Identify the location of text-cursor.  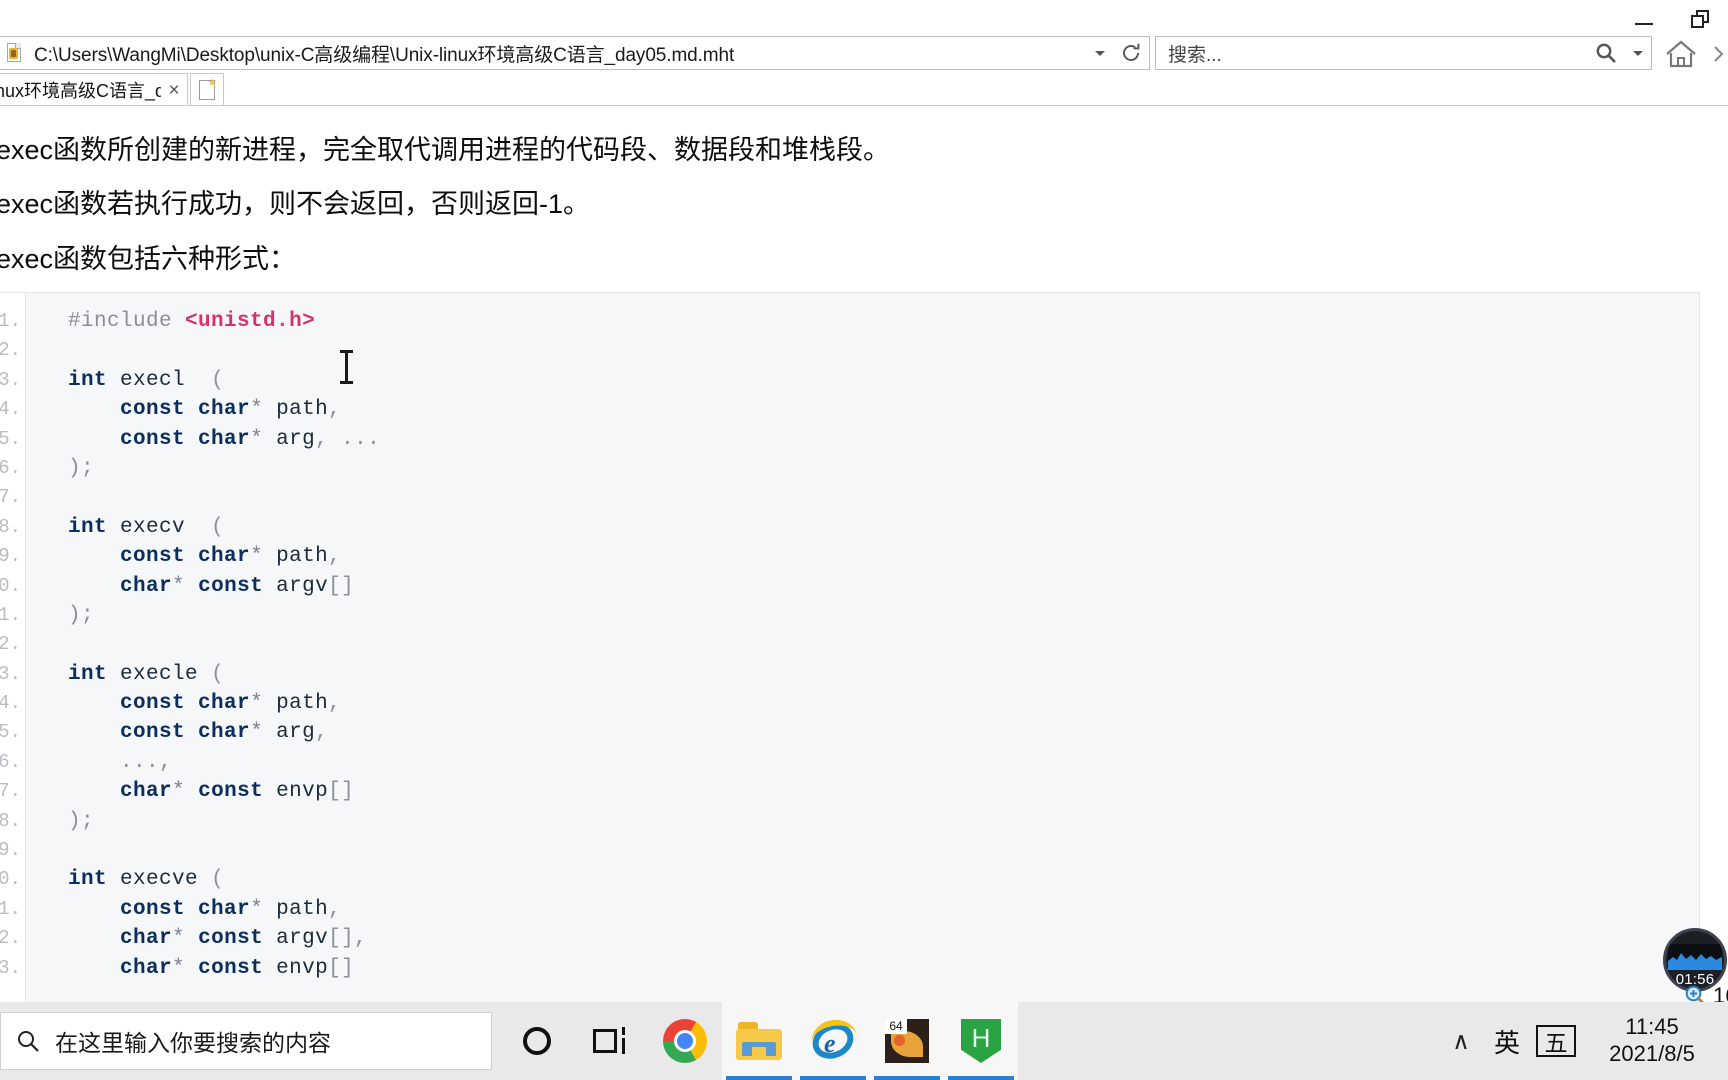
(346, 367).